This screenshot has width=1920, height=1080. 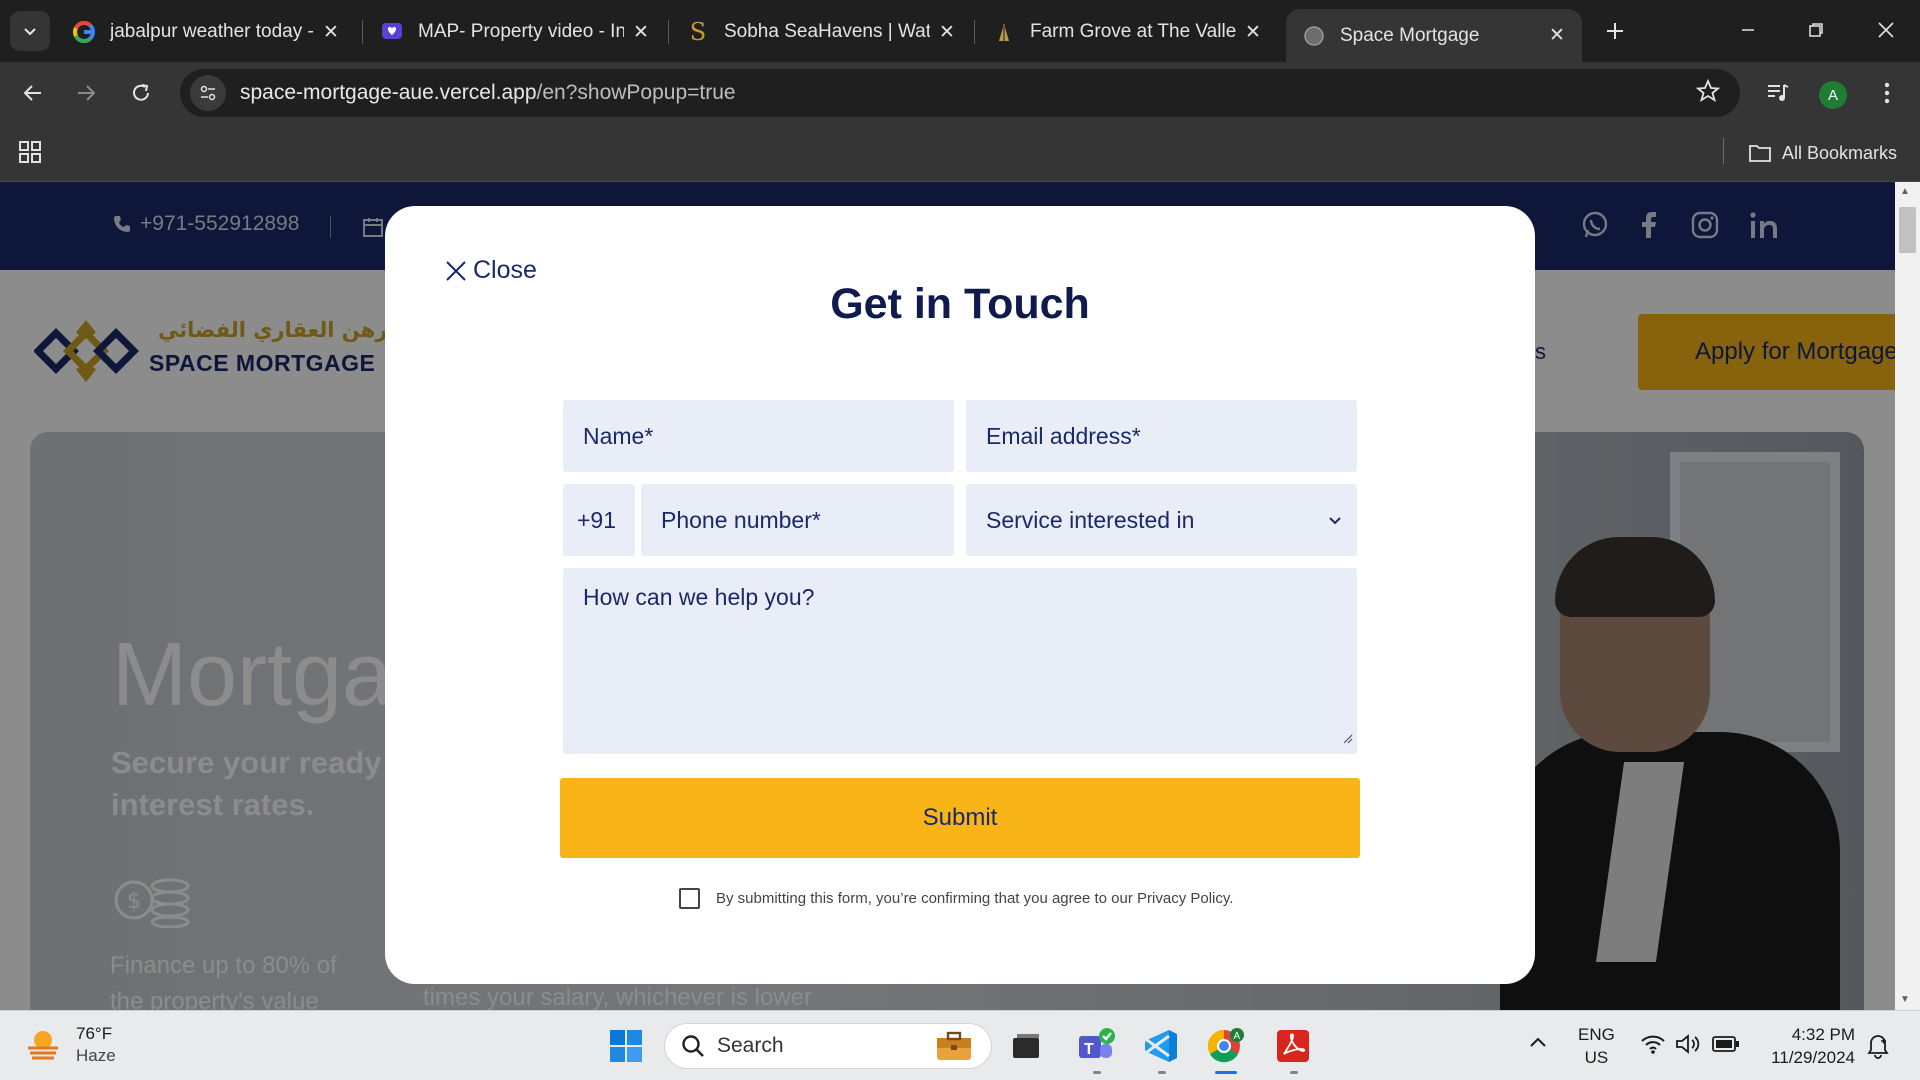 What do you see at coordinates (1708, 93) in the screenshot?
I see `bookmark-star-icon` at bounding box center [1708, 93].